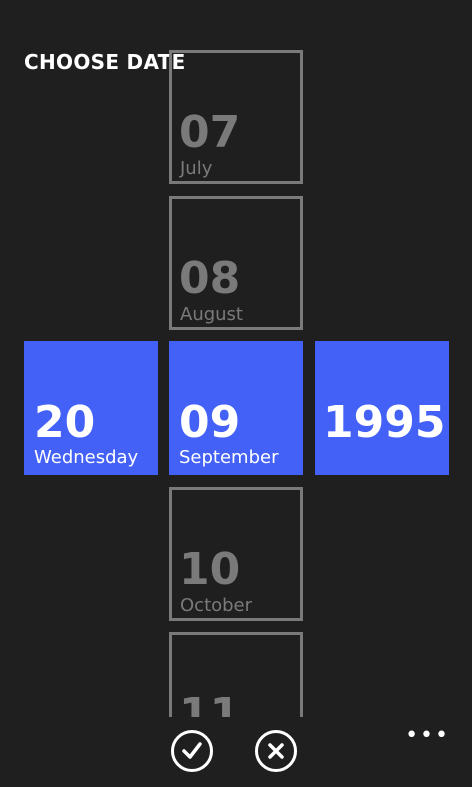  Describe the element at coordinates (211, 314) in the screenshot. I see `month-name: August` at that location.